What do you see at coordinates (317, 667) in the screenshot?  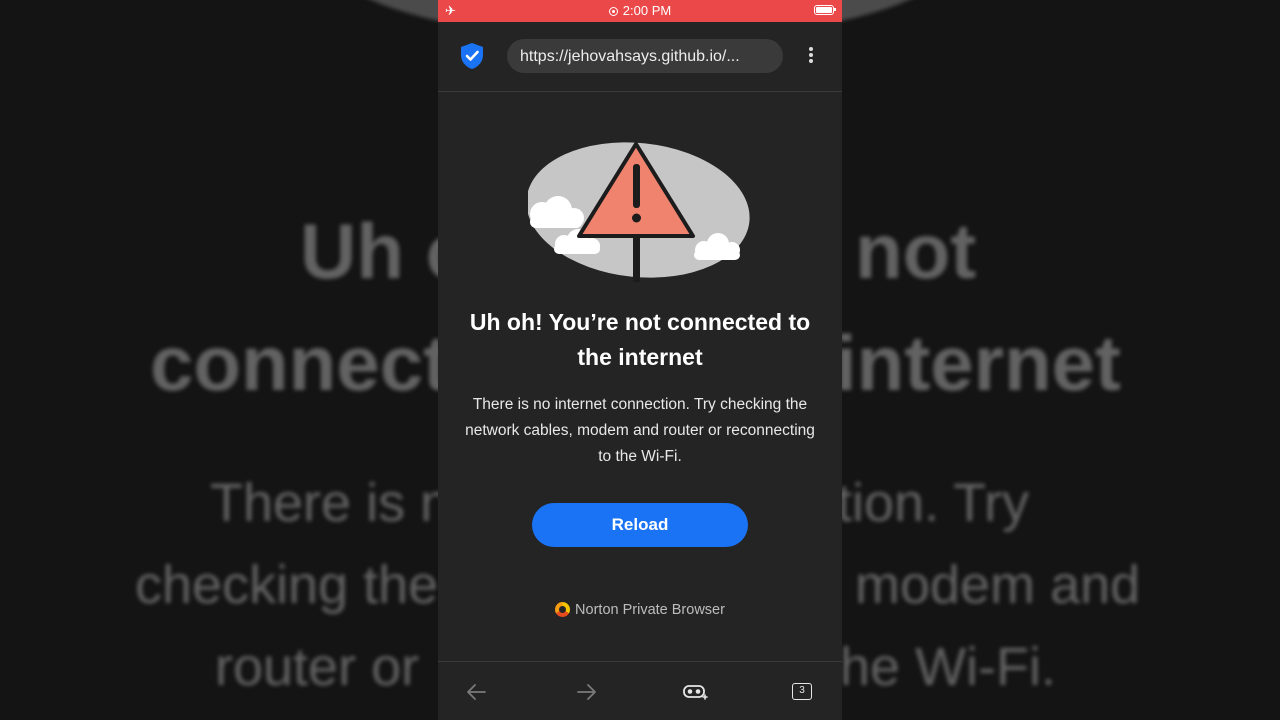 I see `background-body-line-3-left: router or` at bounding box center [317, 667].